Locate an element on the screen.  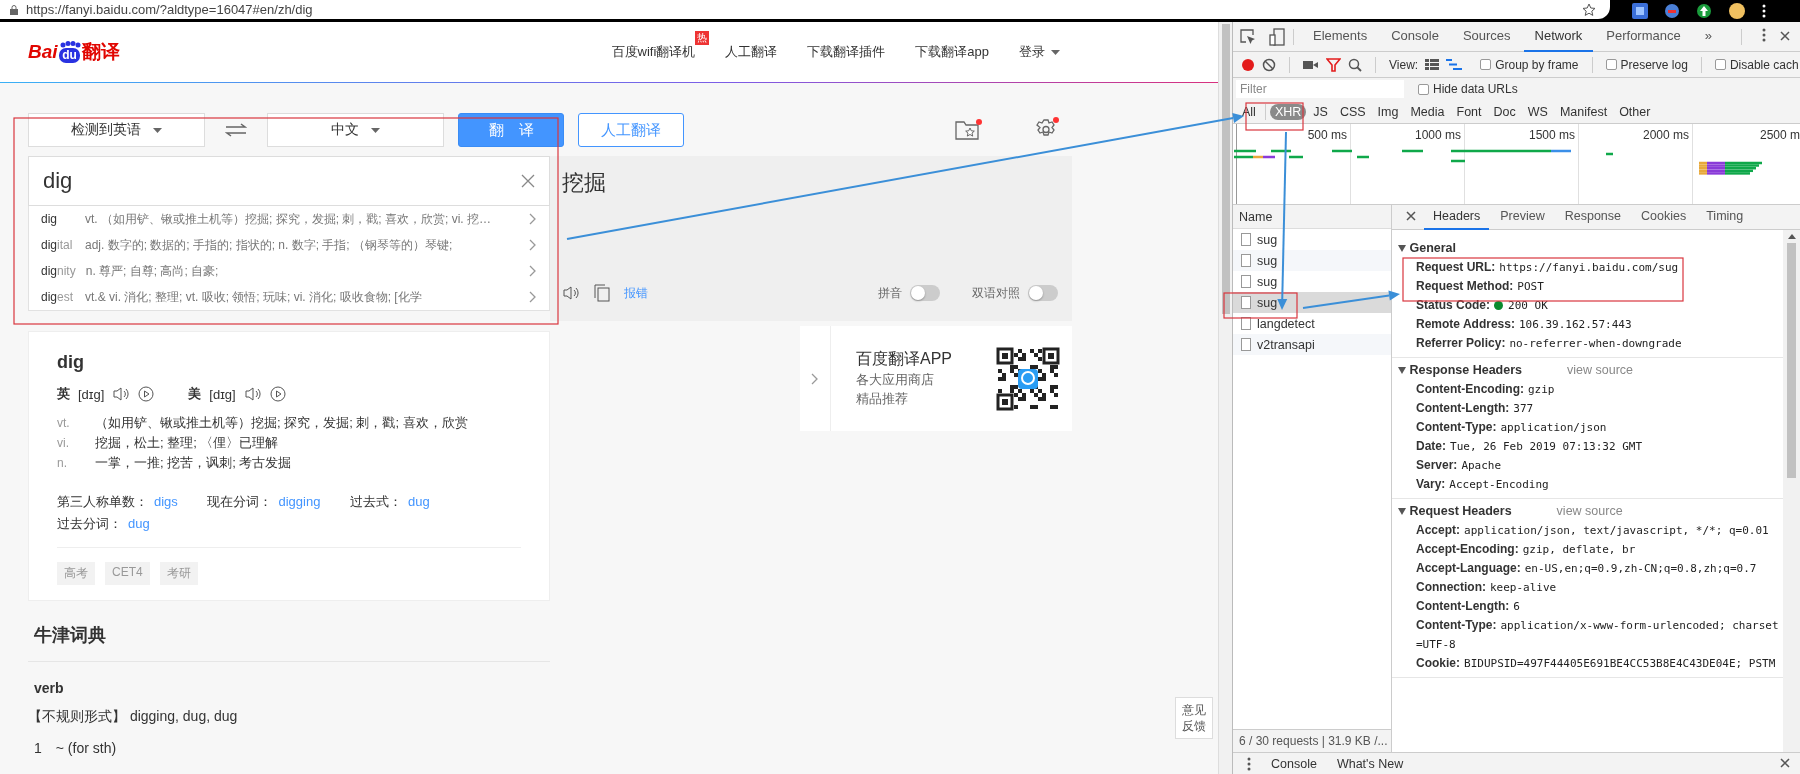
detail-tab: Cookies is located at coordinates (1664, 217).